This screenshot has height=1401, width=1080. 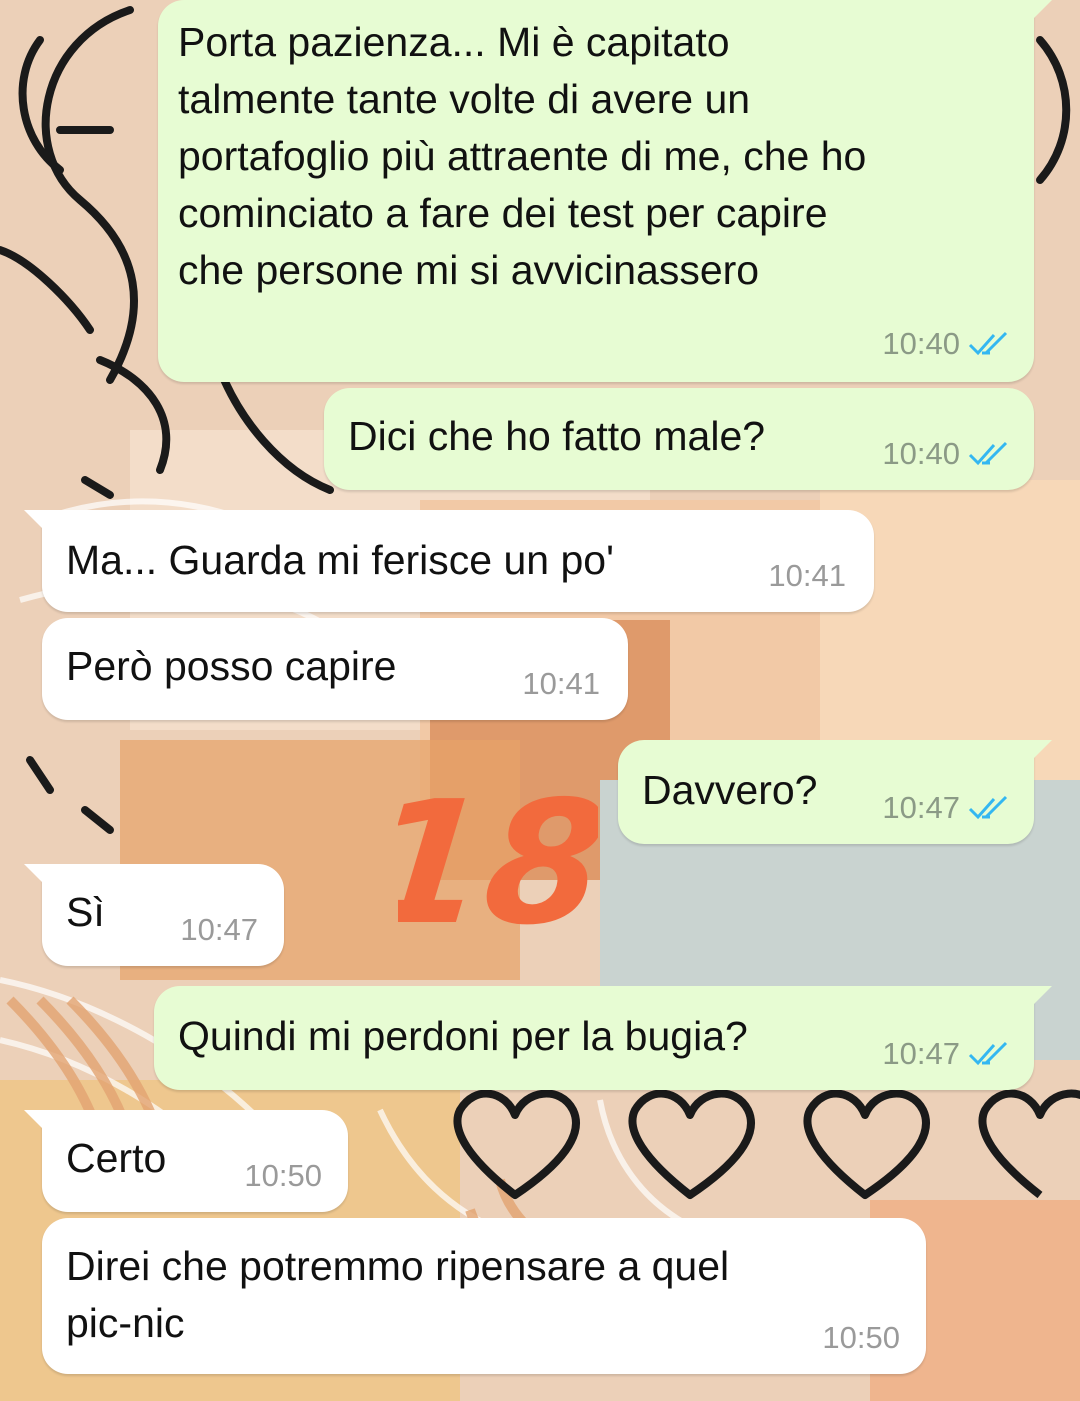 I want to click on message-bubble-incoming: Certo 10:50, so click(x=186, y=1161).